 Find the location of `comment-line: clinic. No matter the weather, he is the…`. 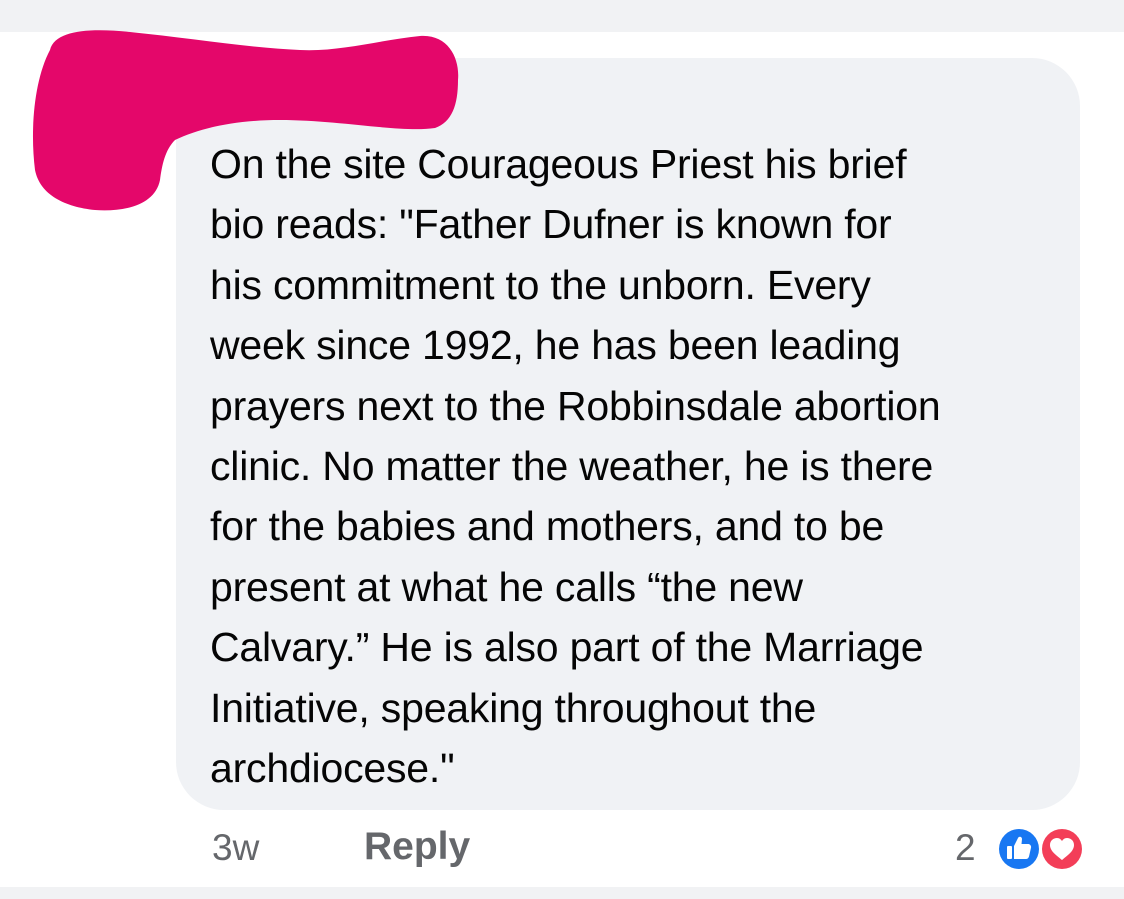

comment-line: clinic. No matter the weather, he is the… is located at coordinates (572, 466).